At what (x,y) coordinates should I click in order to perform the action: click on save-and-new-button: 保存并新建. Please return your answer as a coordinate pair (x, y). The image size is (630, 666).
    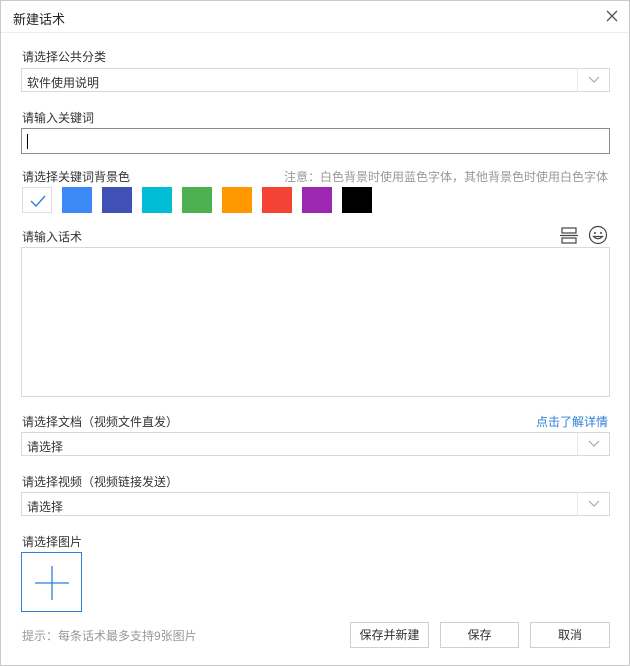
    Looking at the image, I should click on (389, 635).